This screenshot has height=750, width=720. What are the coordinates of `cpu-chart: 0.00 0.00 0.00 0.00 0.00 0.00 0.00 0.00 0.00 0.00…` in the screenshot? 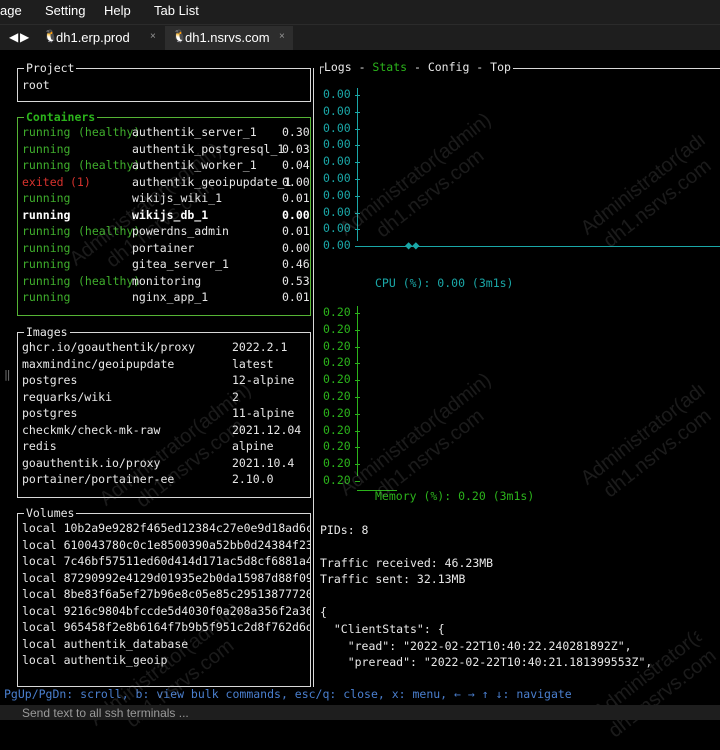 It's located at (521, 187).